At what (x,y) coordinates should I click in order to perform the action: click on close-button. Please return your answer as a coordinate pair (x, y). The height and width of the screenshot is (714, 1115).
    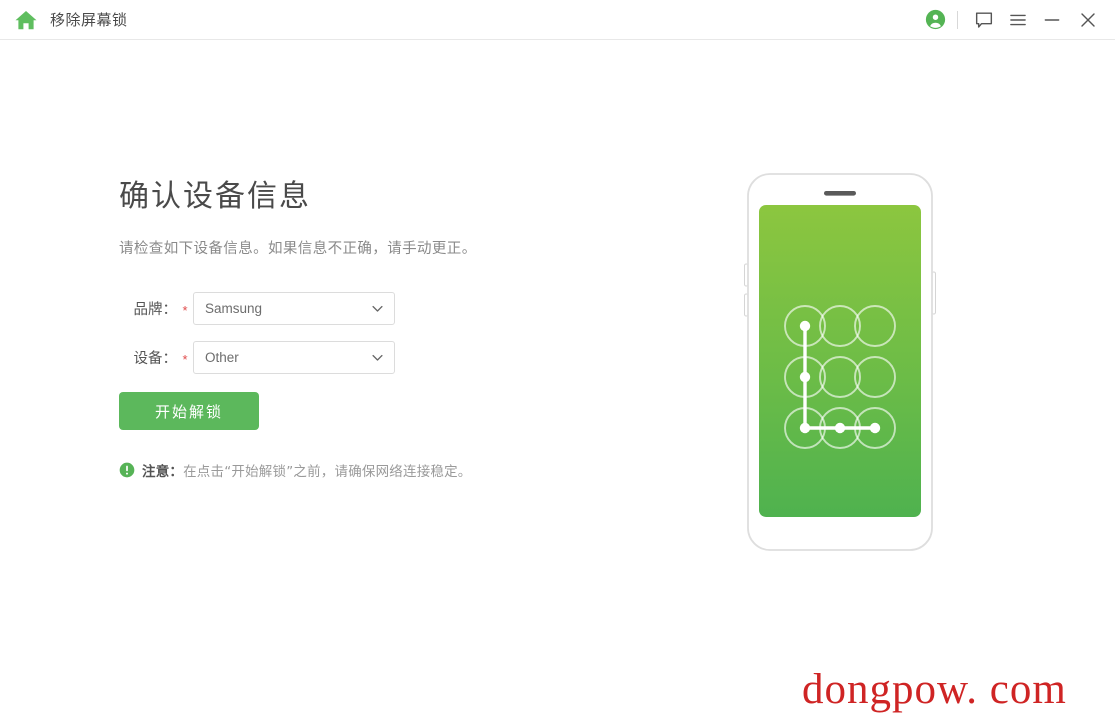
    Looking at the image, I should click on (1088, 20).